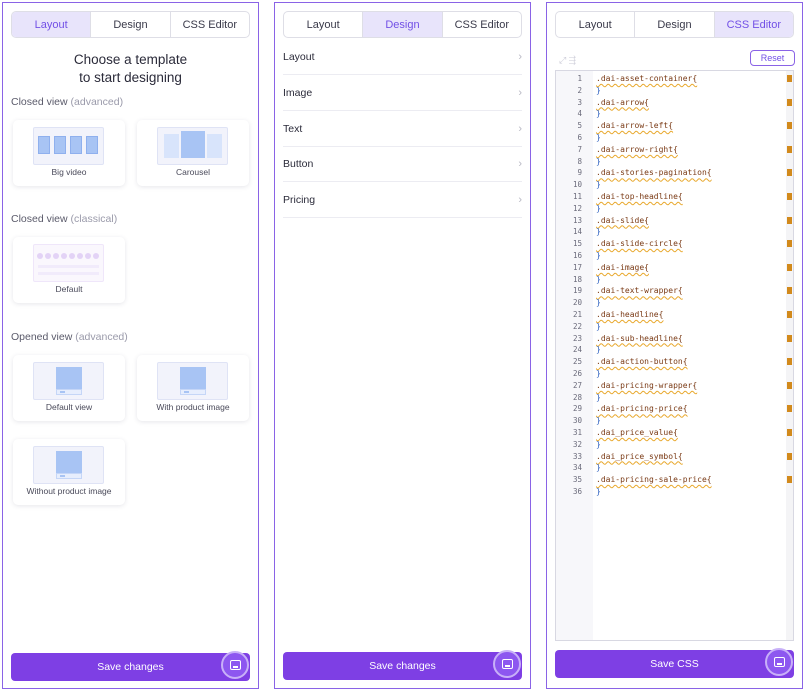 Image resolution: width=808 pixels, height=691 pixels. Describe the element at coordinates (789, 355) in the screenshot. I see `editor-scrollbar` at that location.